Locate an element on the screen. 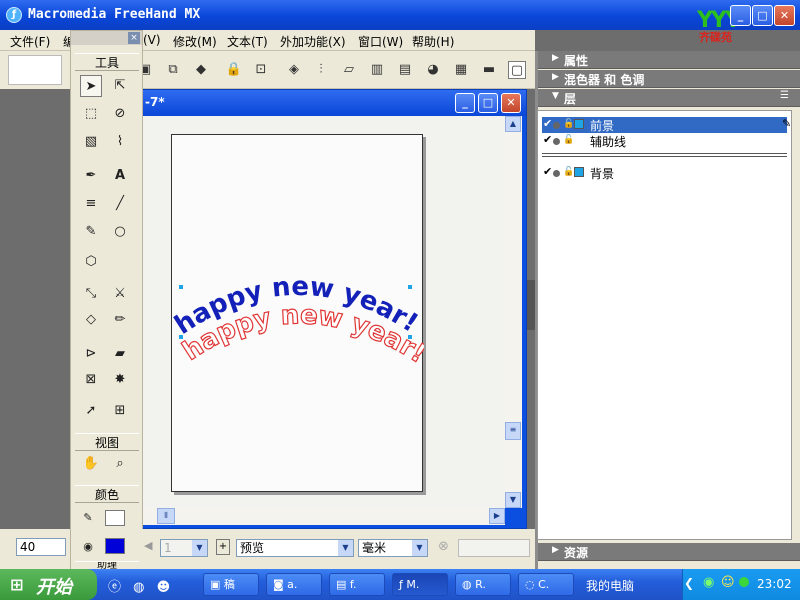 The image size is (800, 600). vertical-scrollbar: ▲ ≡ ▼ is located at coordinates (513, 312).